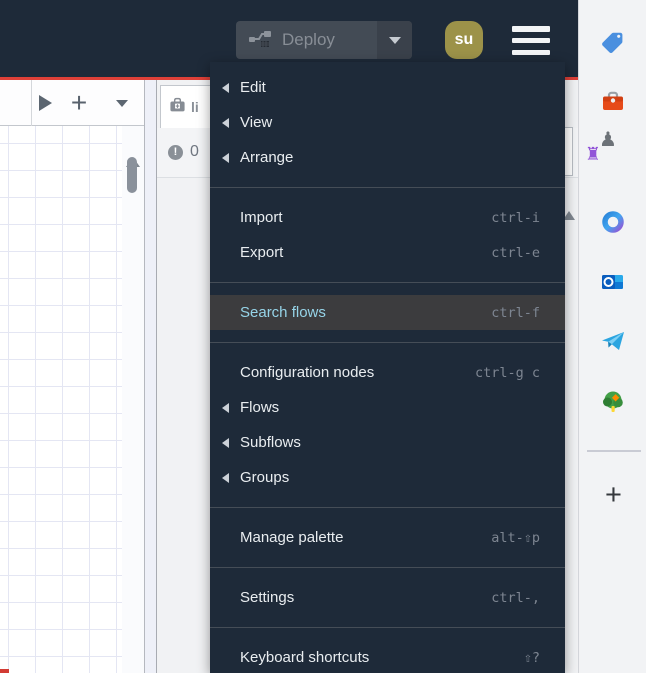 The image size is (646, 673). Describe the element at coordinates (464, 40) in the screenshot. I see `user-avatar: su` at that location.